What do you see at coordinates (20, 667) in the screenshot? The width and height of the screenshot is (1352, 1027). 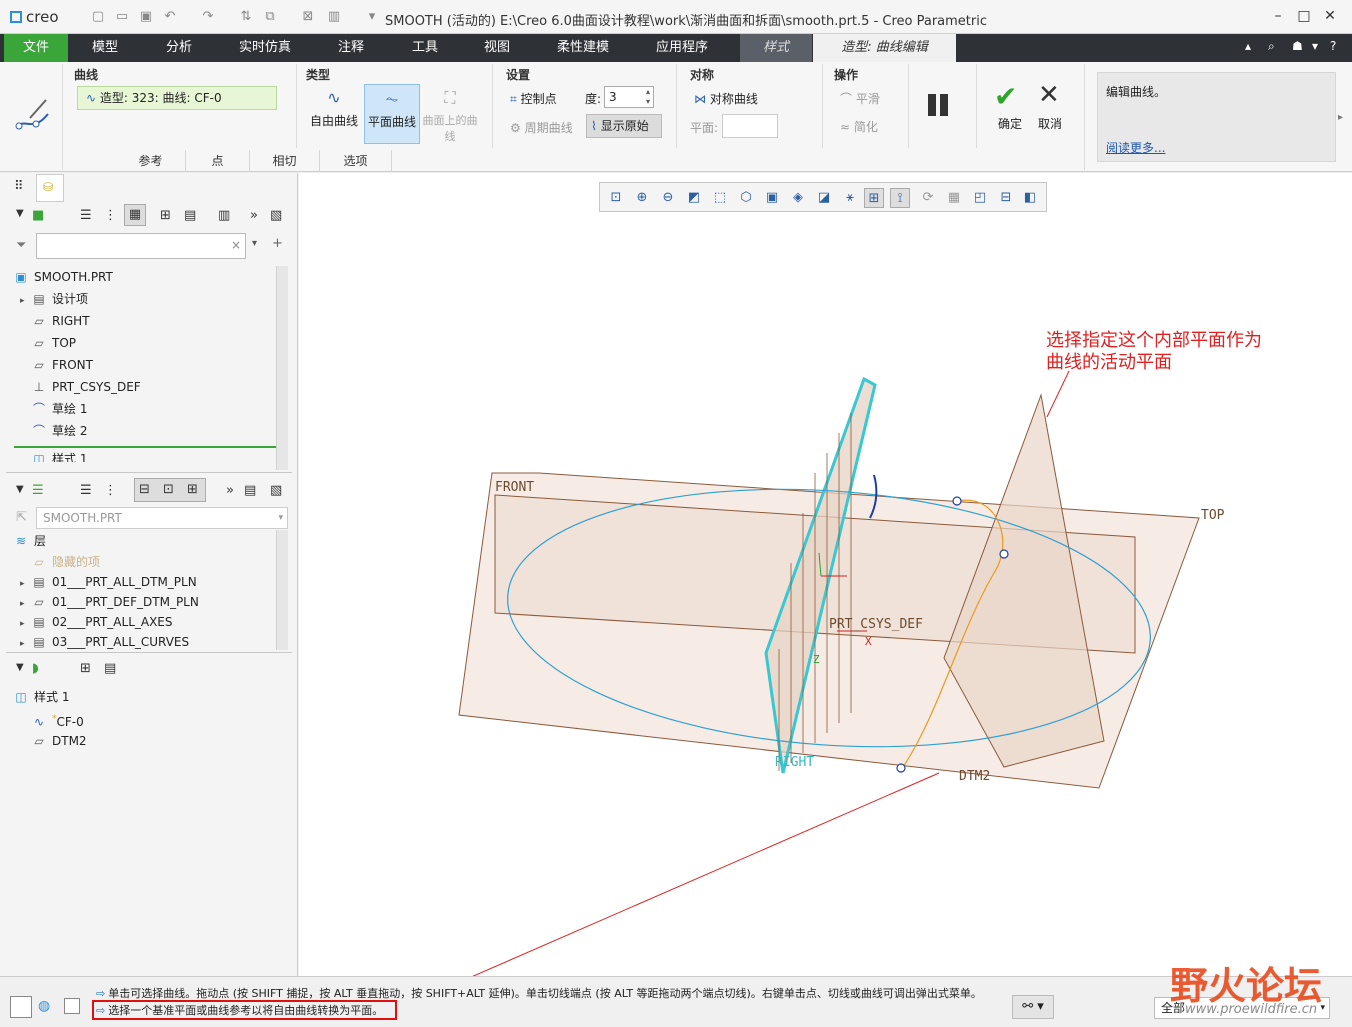 I see `style-tree-collapse-icon: ▼` at bounding box center [20, 667].